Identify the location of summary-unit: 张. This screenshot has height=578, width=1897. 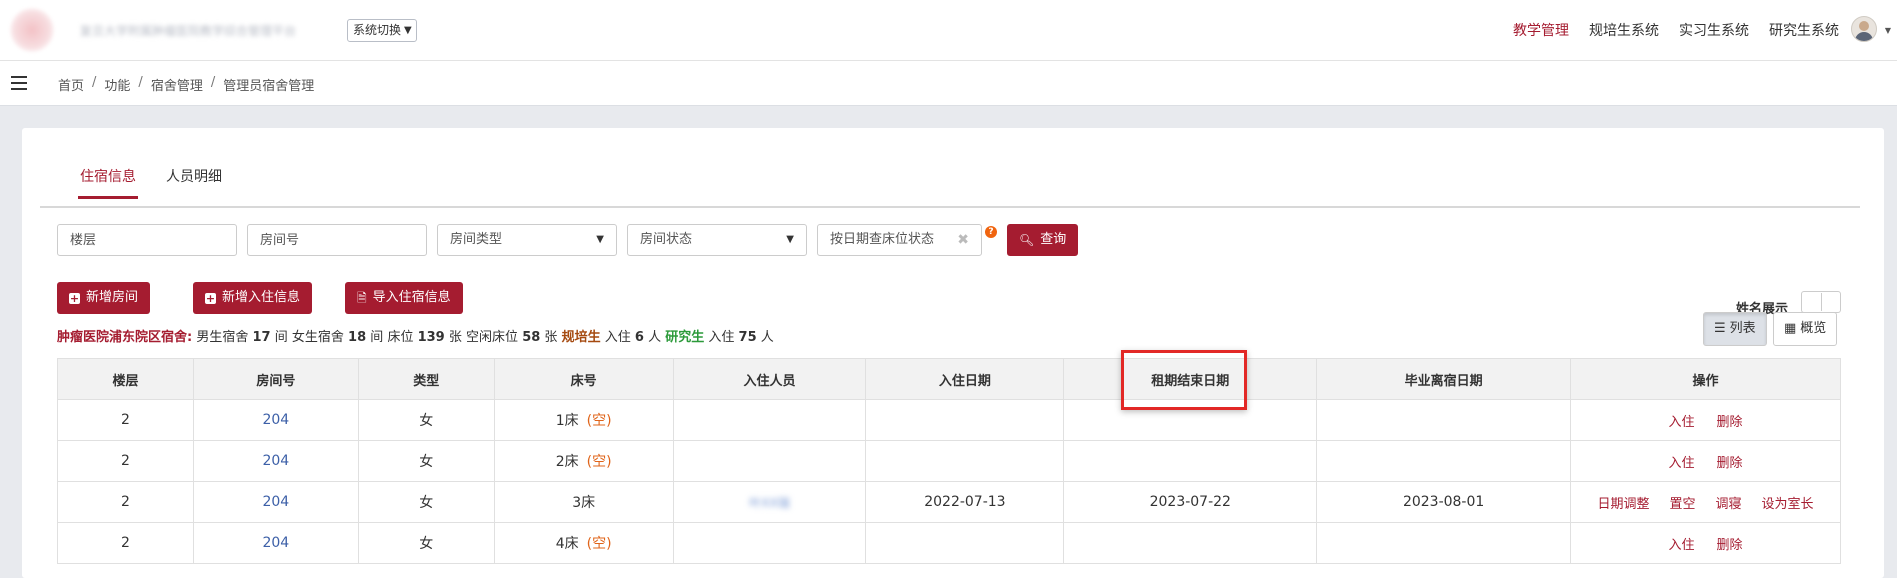
(455, 337).